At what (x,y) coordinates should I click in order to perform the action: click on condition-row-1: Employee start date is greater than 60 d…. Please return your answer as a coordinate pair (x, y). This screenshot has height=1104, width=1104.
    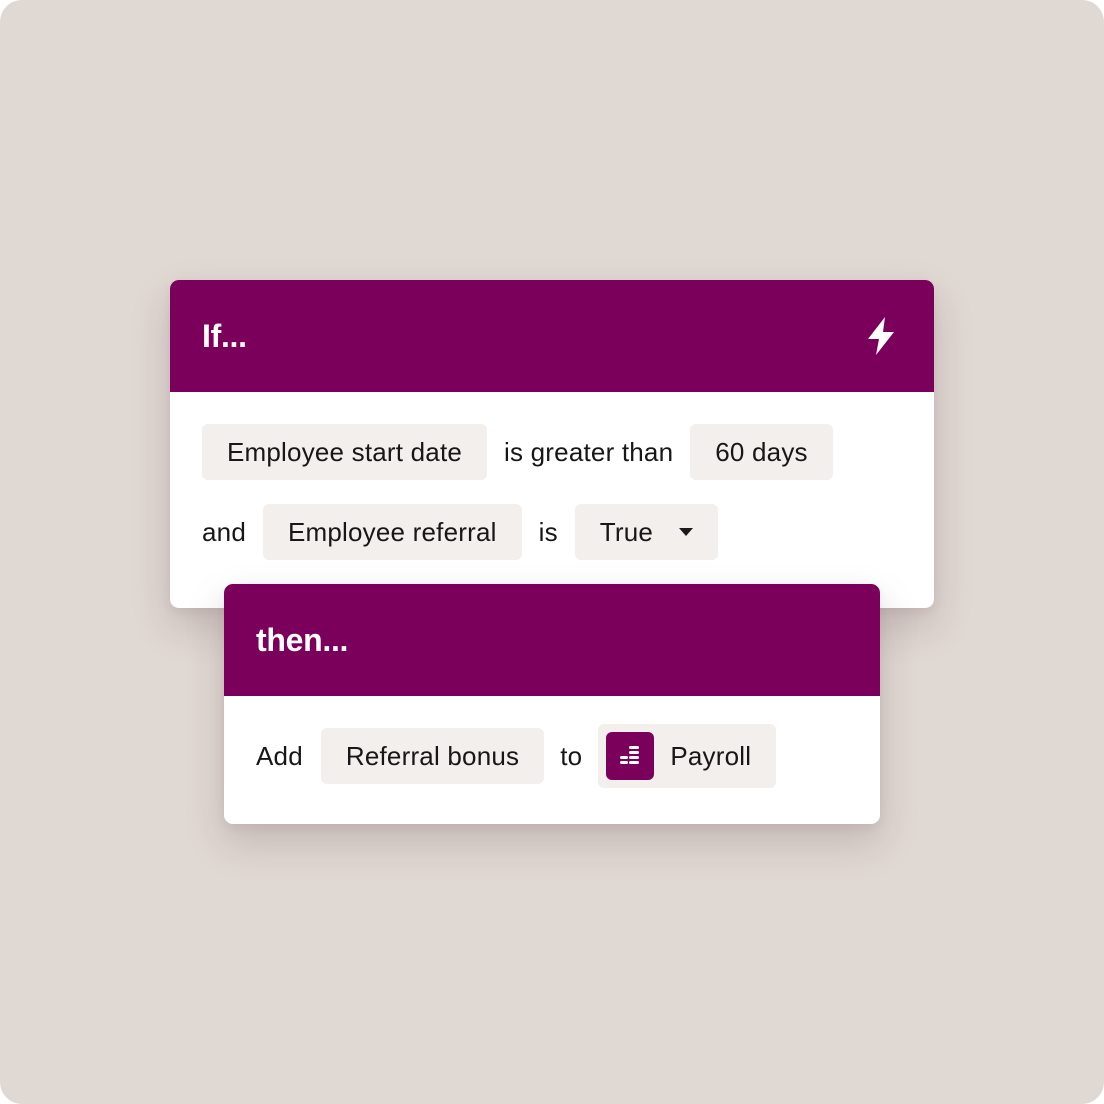
    Looking at the image, I should click on (517, 452).